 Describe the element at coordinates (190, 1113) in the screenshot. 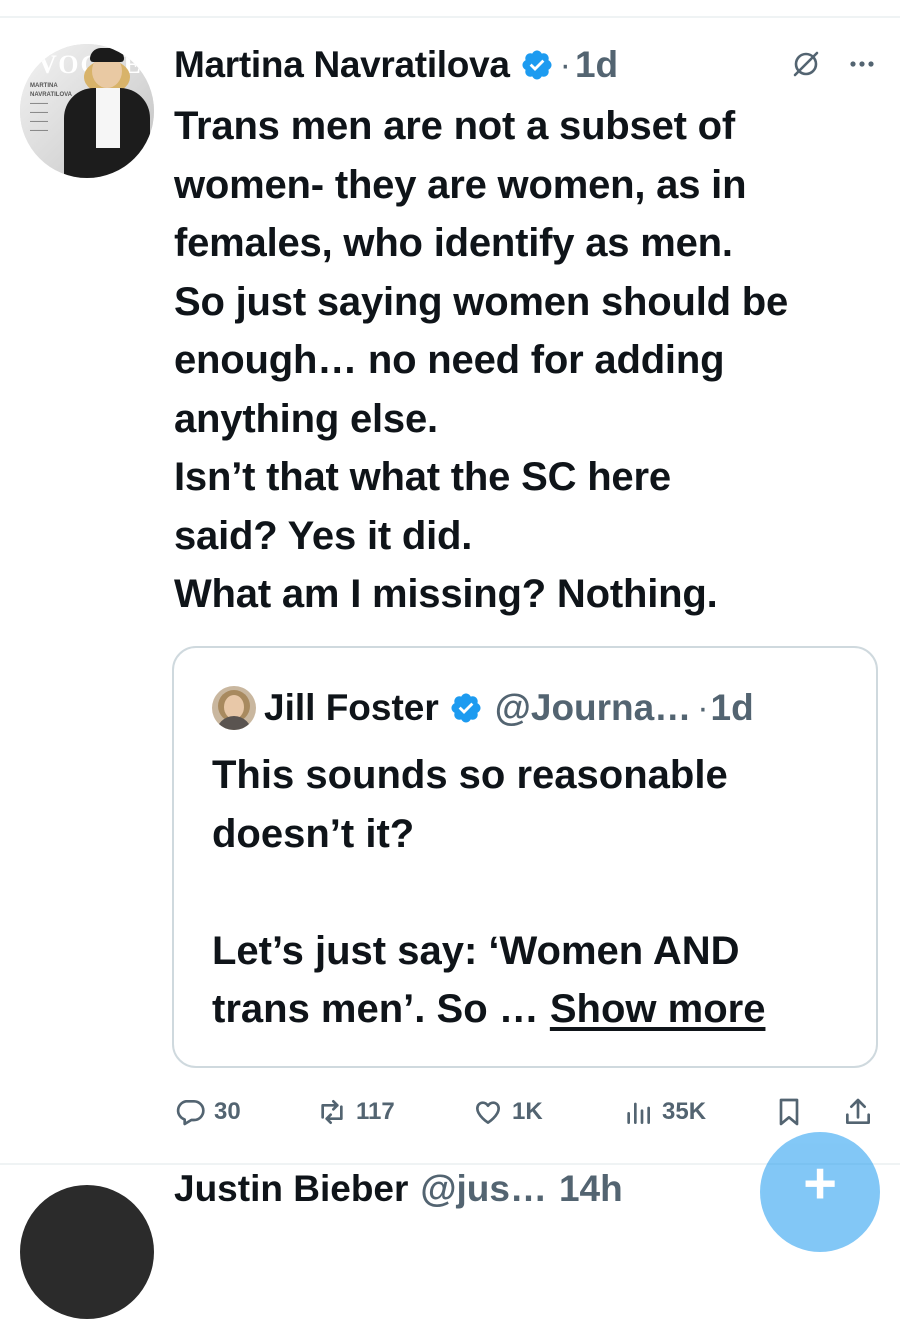

I see `reply-icon` at that location.